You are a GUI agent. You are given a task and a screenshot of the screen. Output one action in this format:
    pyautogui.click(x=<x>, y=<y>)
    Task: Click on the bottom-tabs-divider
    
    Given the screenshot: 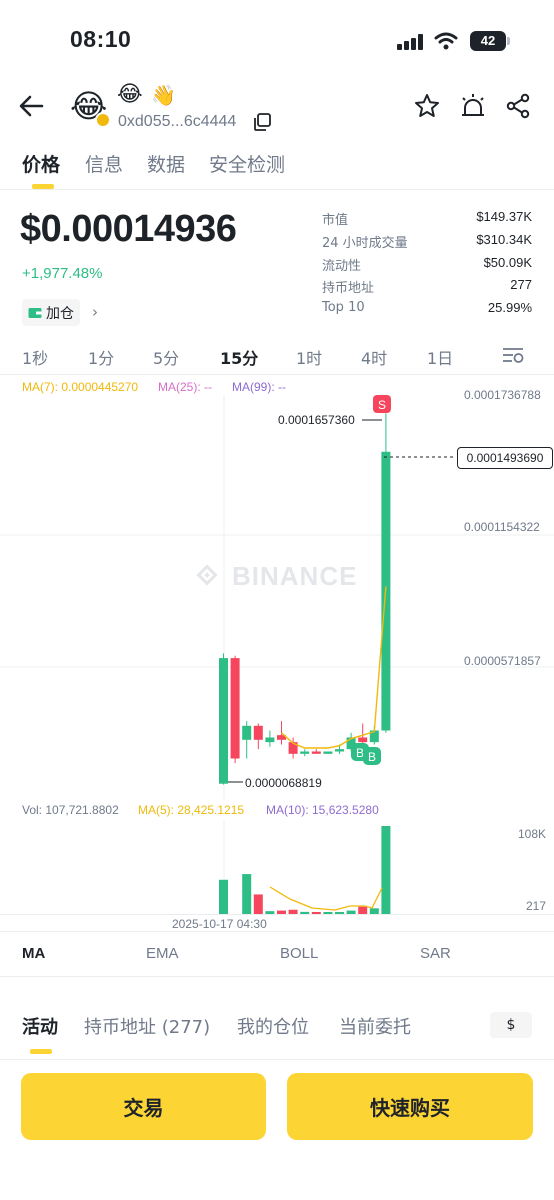 What is the action you would take?
    pyautogui.click(x=277, y=1059)
    